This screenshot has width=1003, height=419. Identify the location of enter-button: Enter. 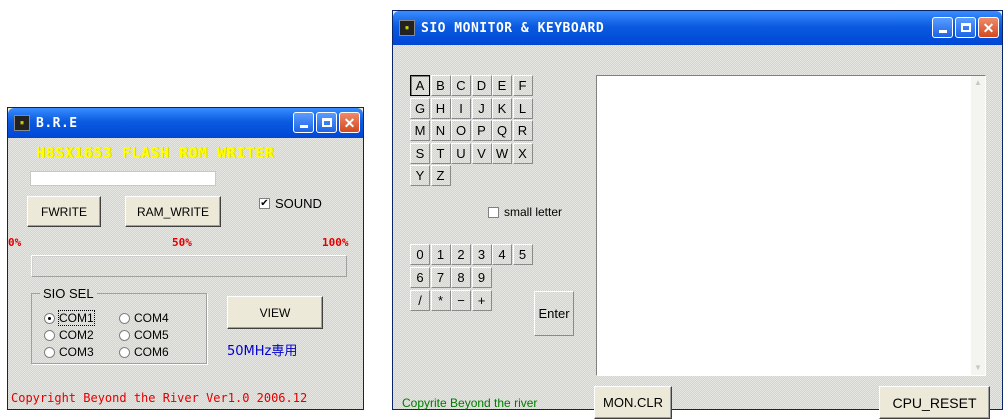
(554, 313).